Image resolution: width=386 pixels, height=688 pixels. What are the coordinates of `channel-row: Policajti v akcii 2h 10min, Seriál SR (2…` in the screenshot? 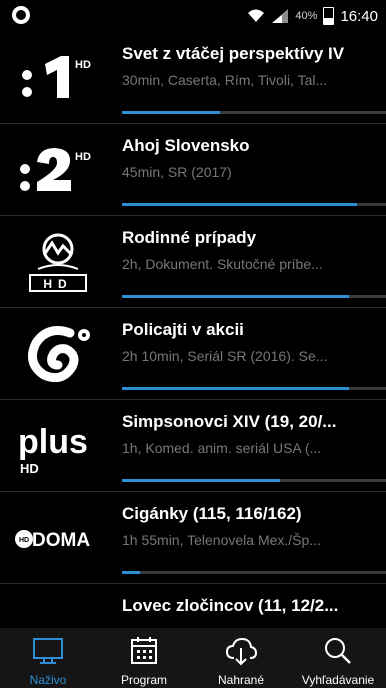 It's located at (193, 354).